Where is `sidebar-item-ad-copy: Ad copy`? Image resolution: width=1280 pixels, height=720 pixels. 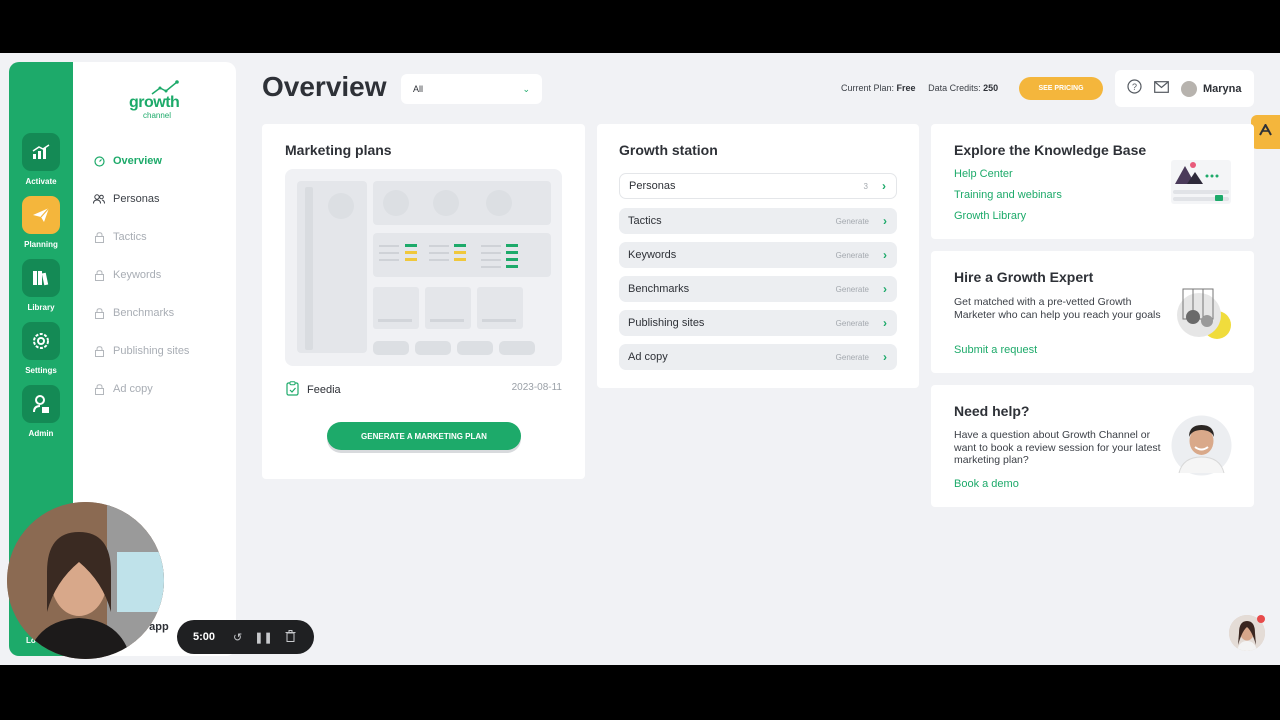
sidebar-item-ad-copy: Ad copy is located at coordinates (123, 389).